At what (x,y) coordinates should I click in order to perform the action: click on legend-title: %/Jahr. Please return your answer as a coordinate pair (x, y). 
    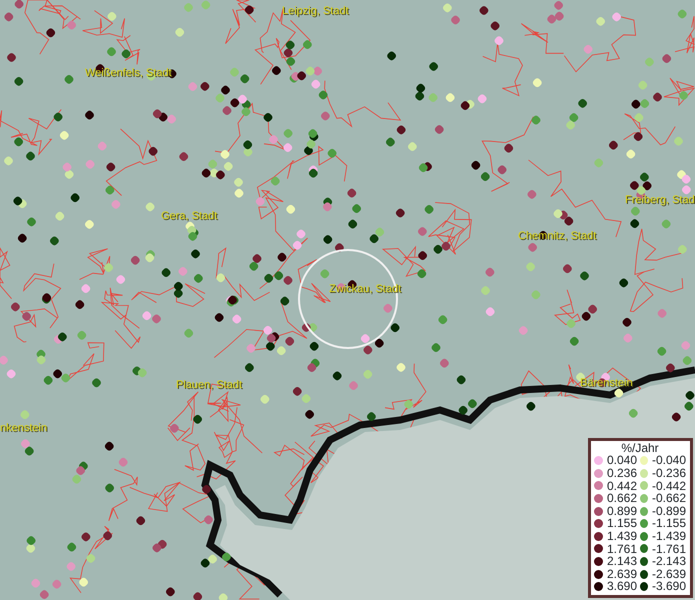
    Looking at the image, I should click on (640, 448).